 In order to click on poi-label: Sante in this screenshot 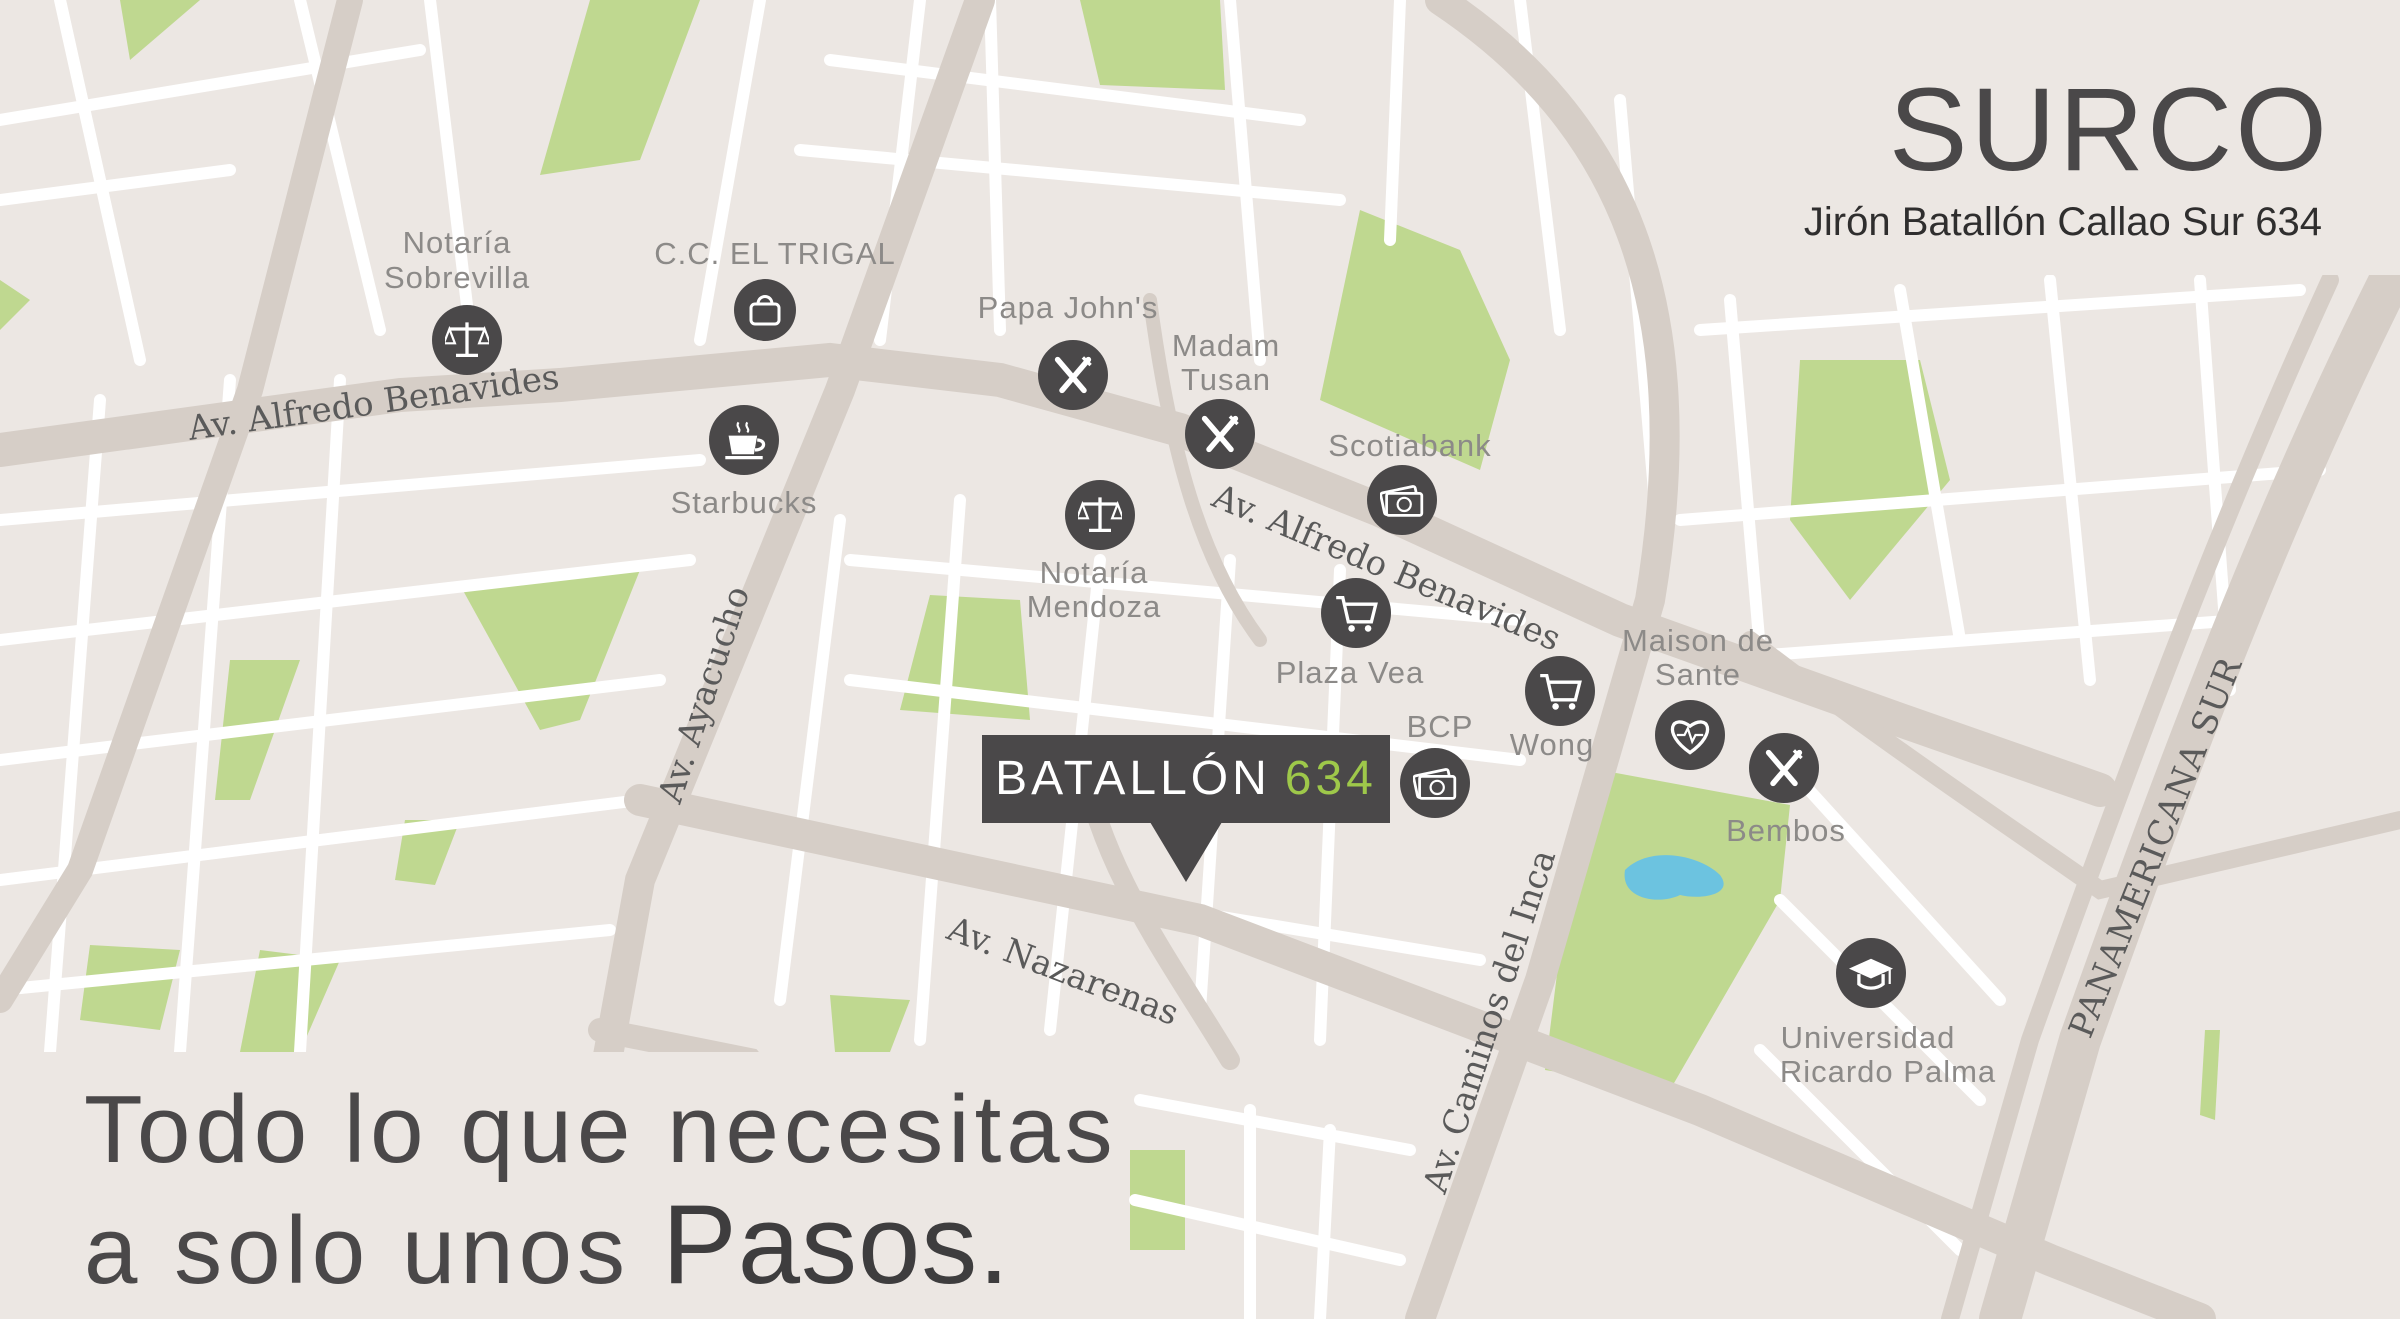, I will do `click(1698, 674)`.